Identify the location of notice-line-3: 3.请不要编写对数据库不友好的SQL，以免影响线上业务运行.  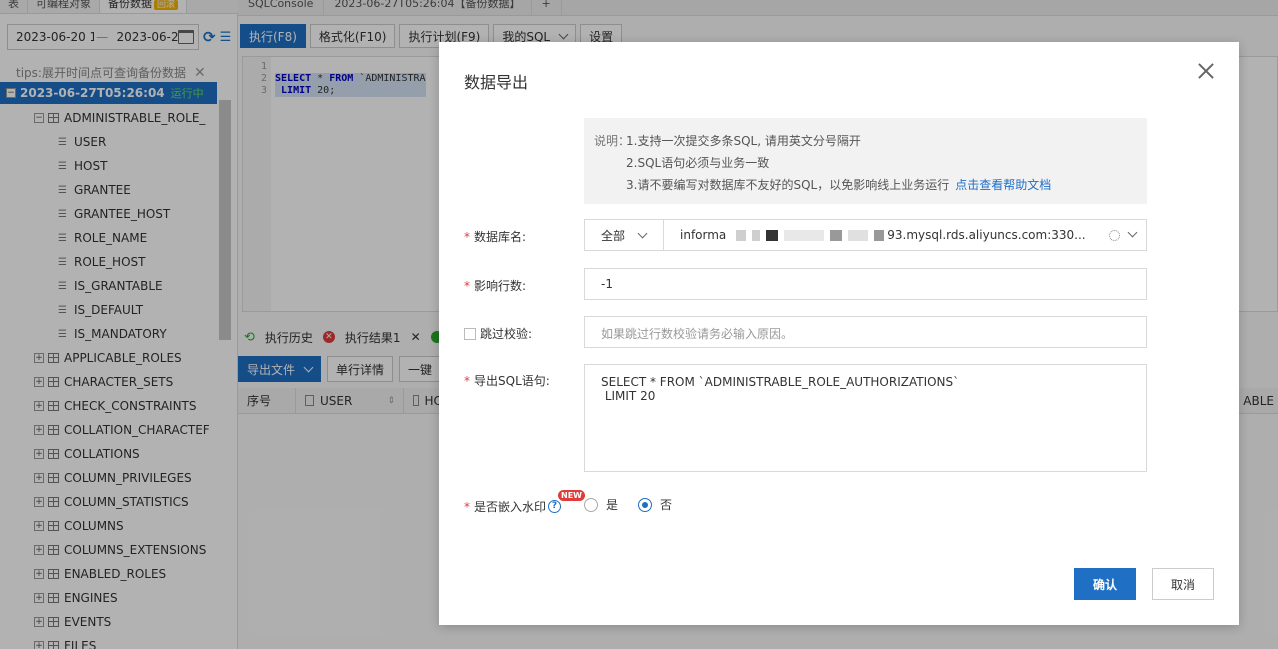
(788, 185).